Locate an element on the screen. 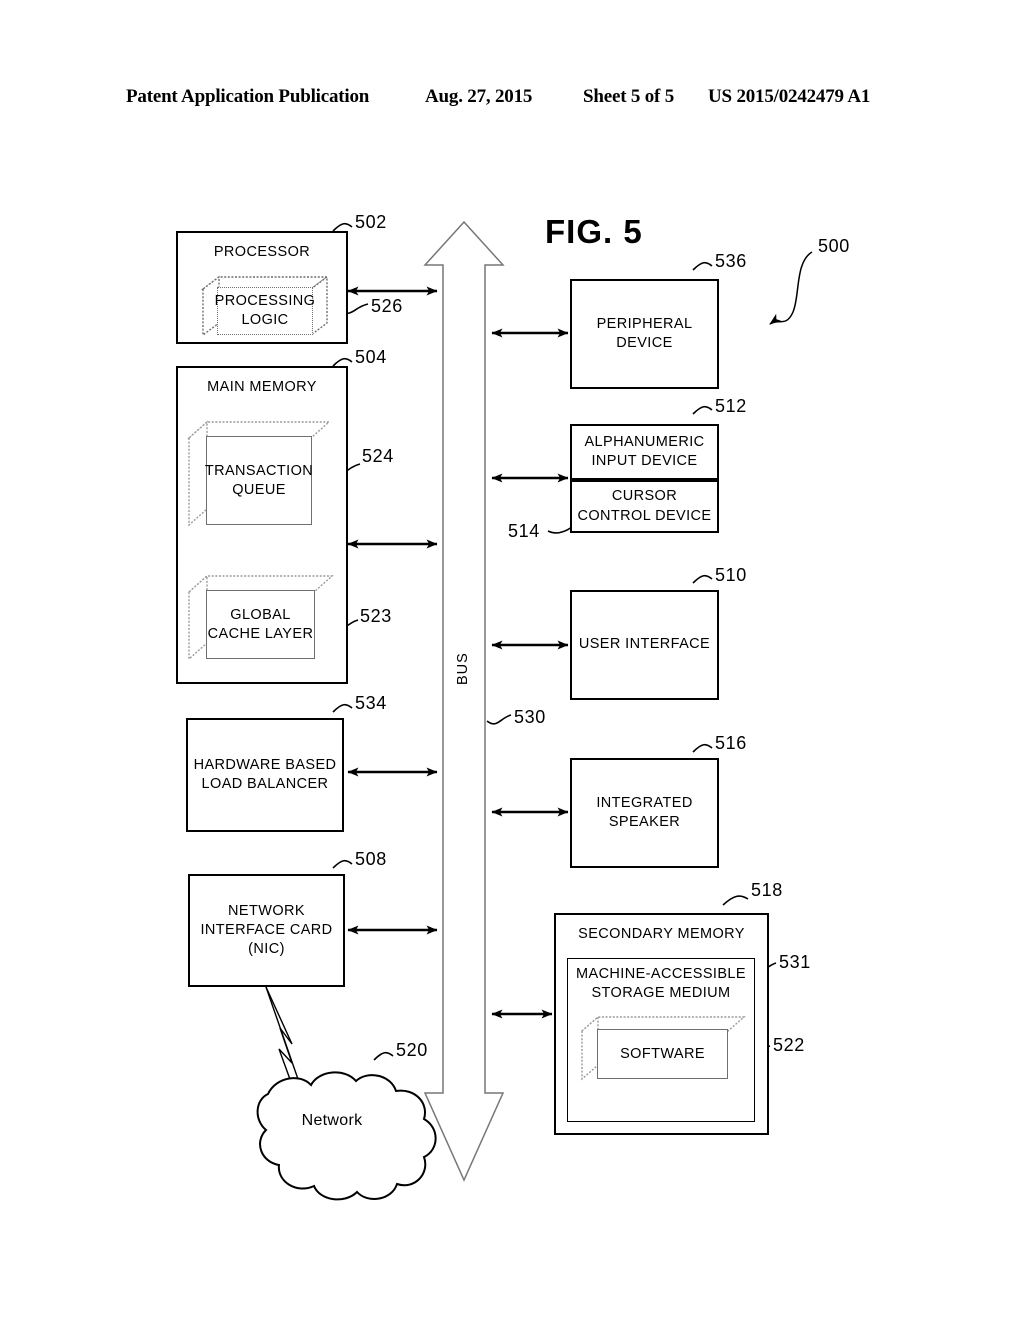 The width and height of the screenshot is (1024, 1320). figure-title: FIG. 5 is located at coordinates (594, 231).